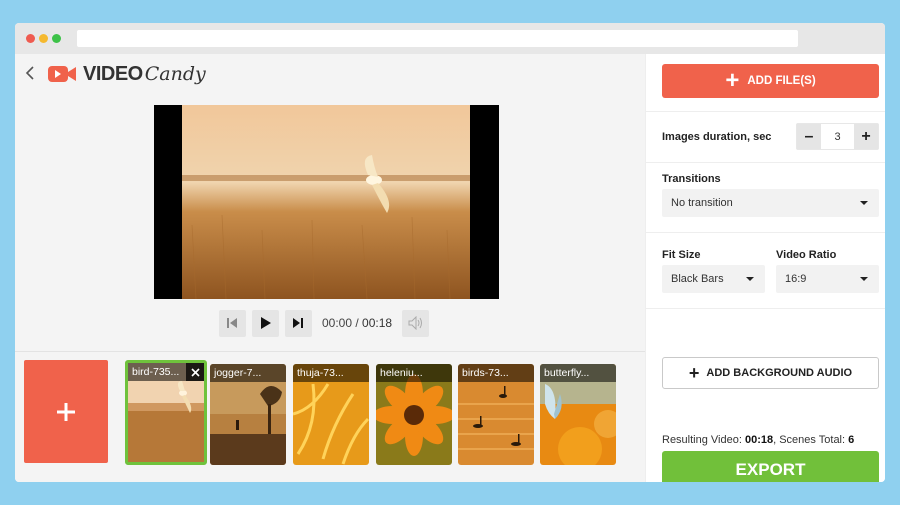 The image size is (900, 505). I want to click on total-time: 00:18, so click(377, 323).